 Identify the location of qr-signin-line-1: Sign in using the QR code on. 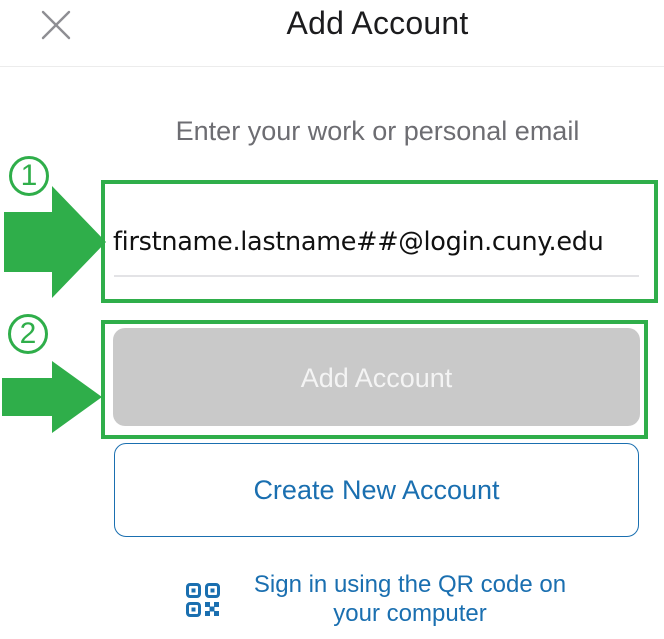
(410, 584).